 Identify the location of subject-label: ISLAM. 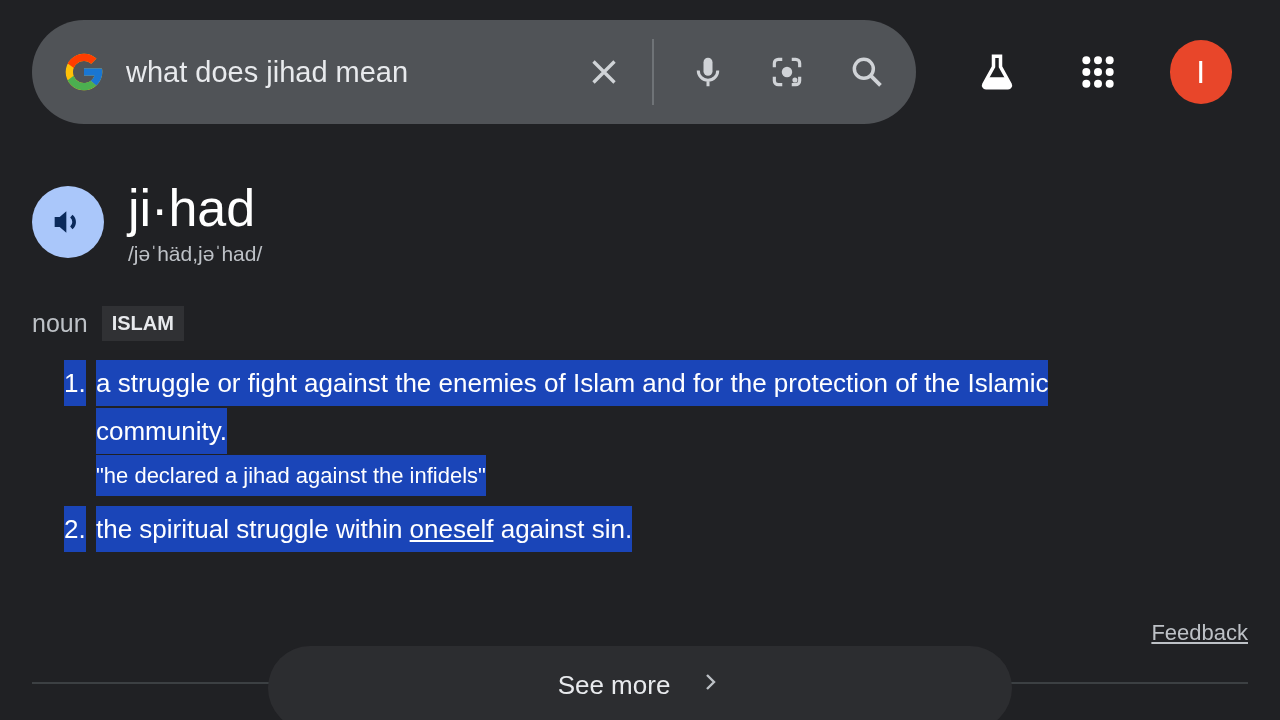
(142, 323).